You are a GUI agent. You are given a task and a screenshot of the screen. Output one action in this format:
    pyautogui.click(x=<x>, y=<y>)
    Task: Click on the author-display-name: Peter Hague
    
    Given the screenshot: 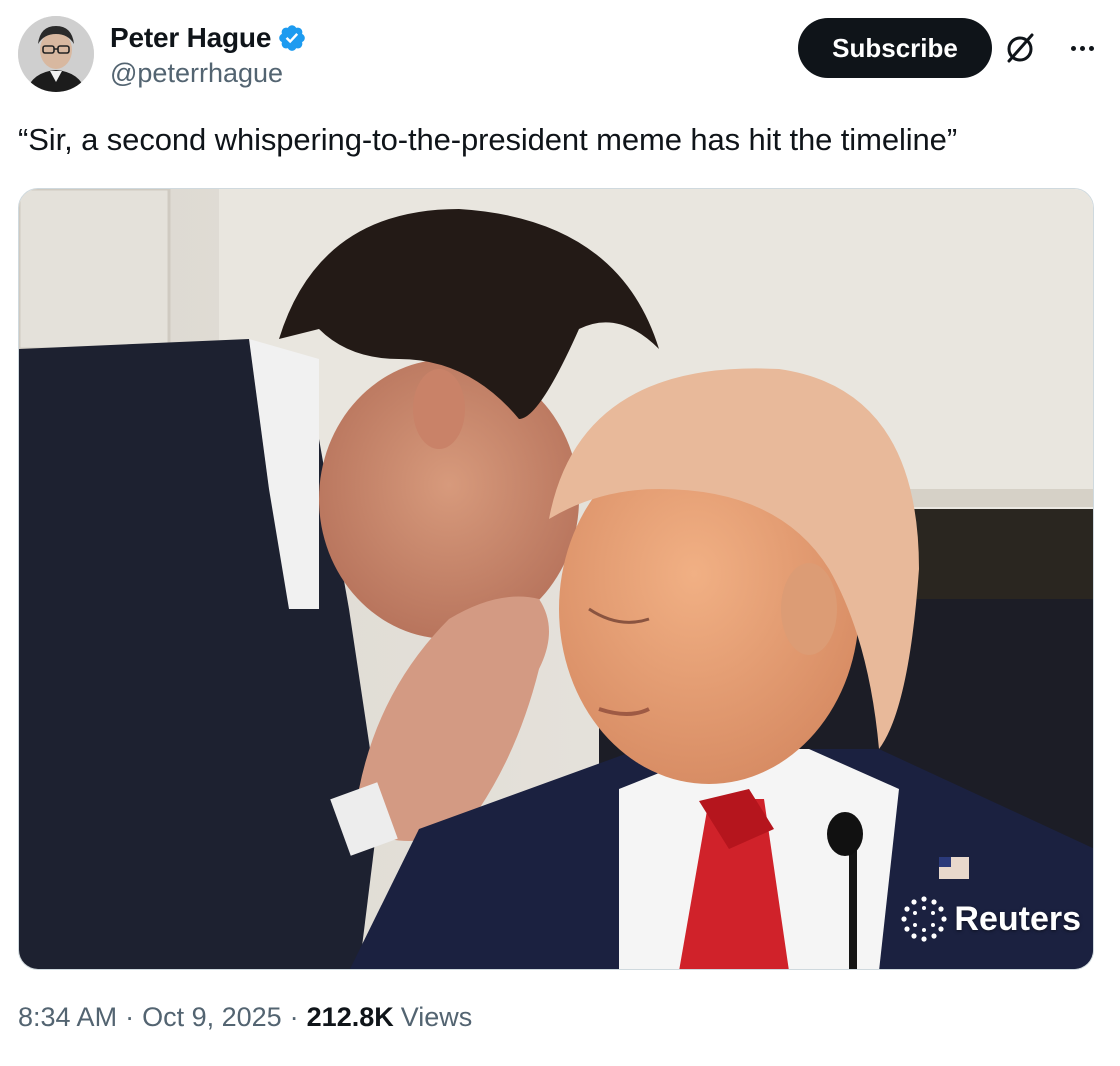 What is the action you would take?
    pyautogui.click(x=190, y=38)
    